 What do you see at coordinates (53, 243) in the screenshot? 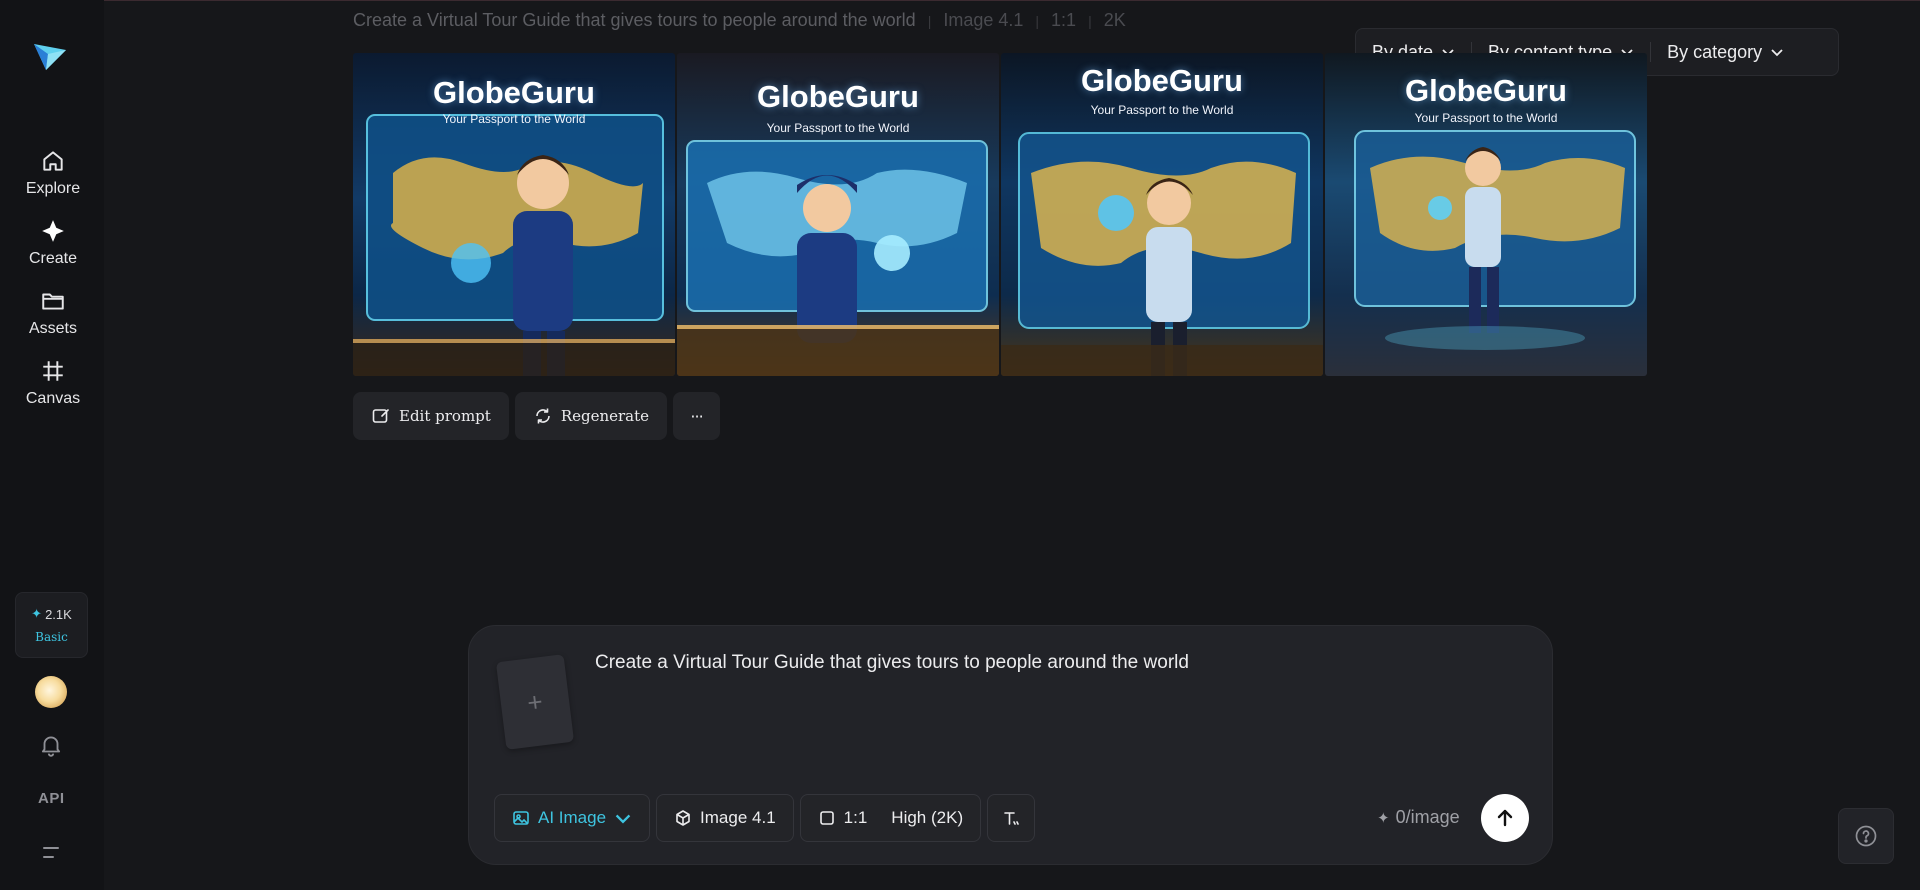
I see `nav-item-create: Create` at bounding box center [53, 243].